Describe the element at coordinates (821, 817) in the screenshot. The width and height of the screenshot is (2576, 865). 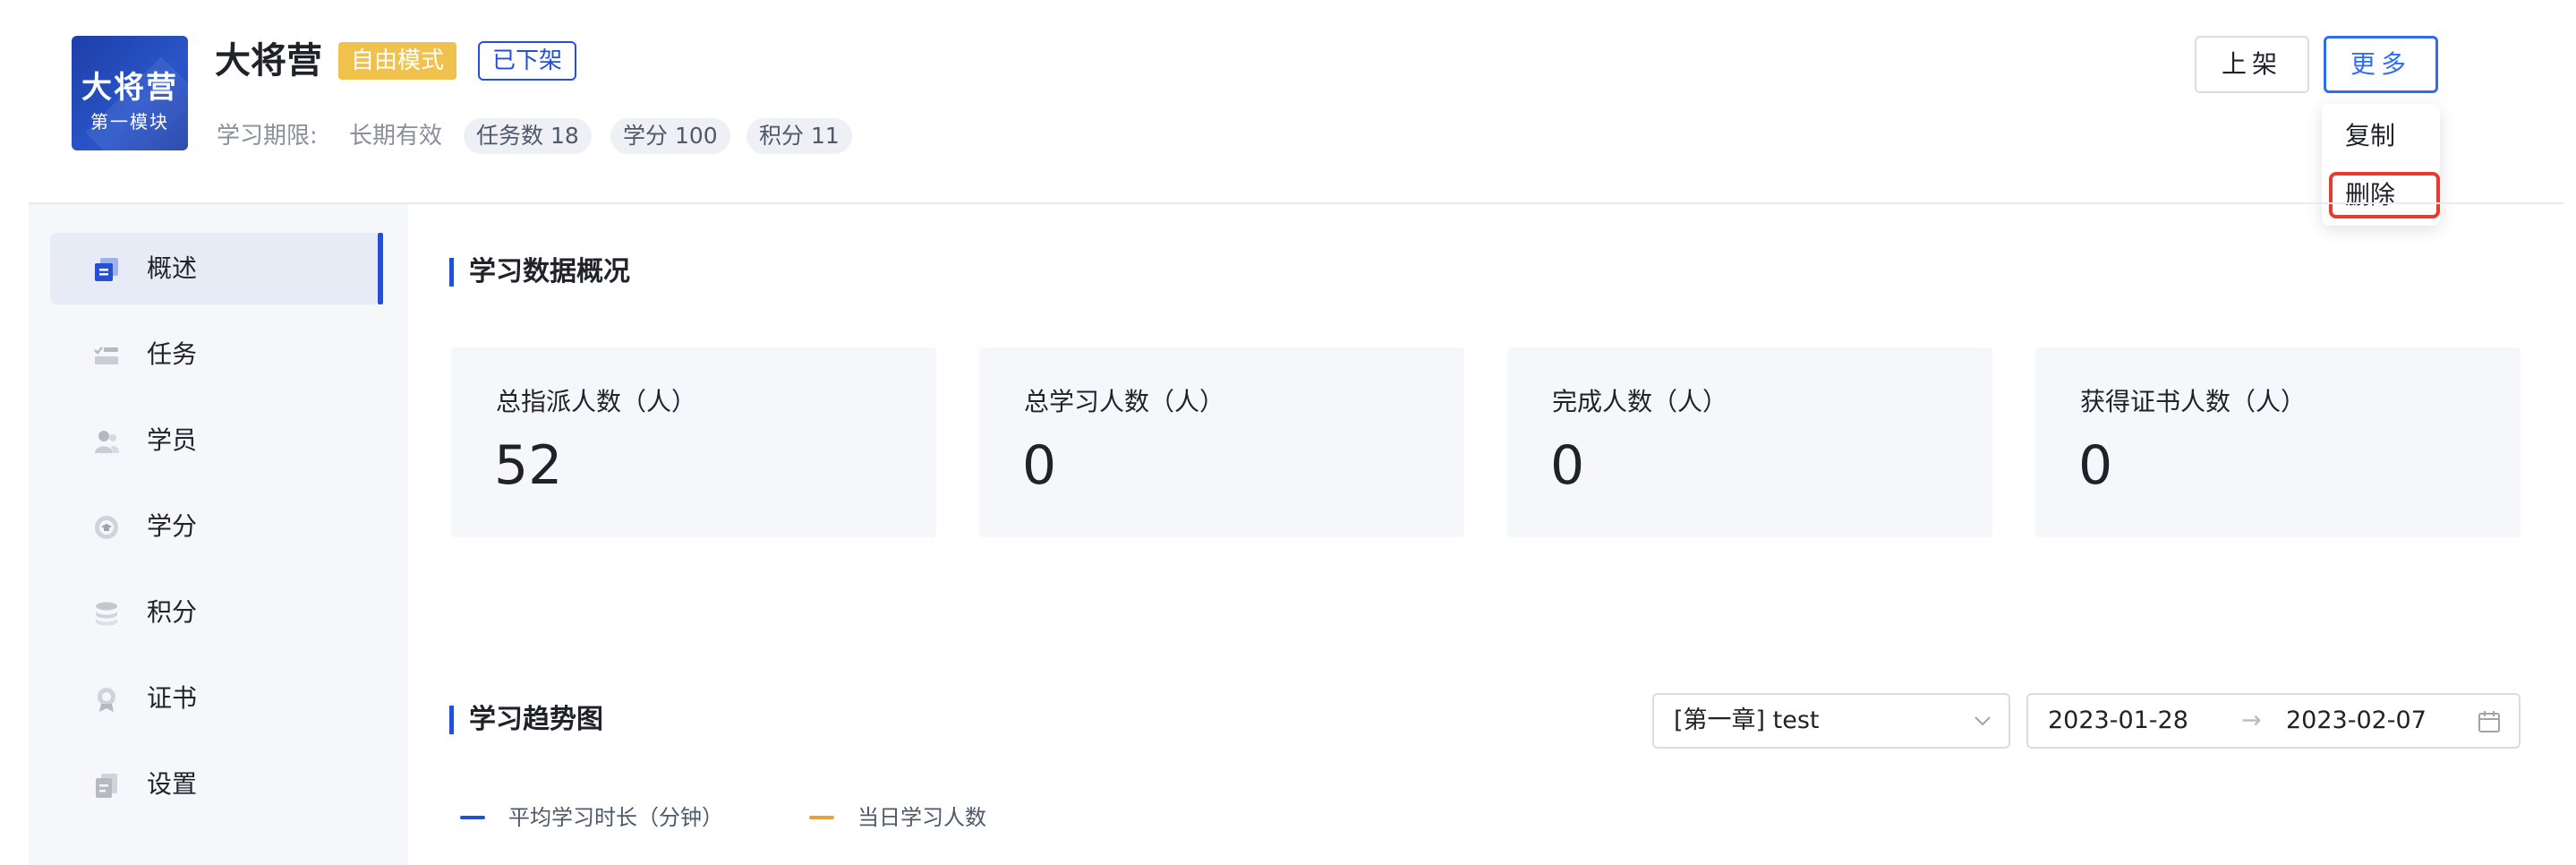
I see `legend-swatch-daily-learners` at that location.